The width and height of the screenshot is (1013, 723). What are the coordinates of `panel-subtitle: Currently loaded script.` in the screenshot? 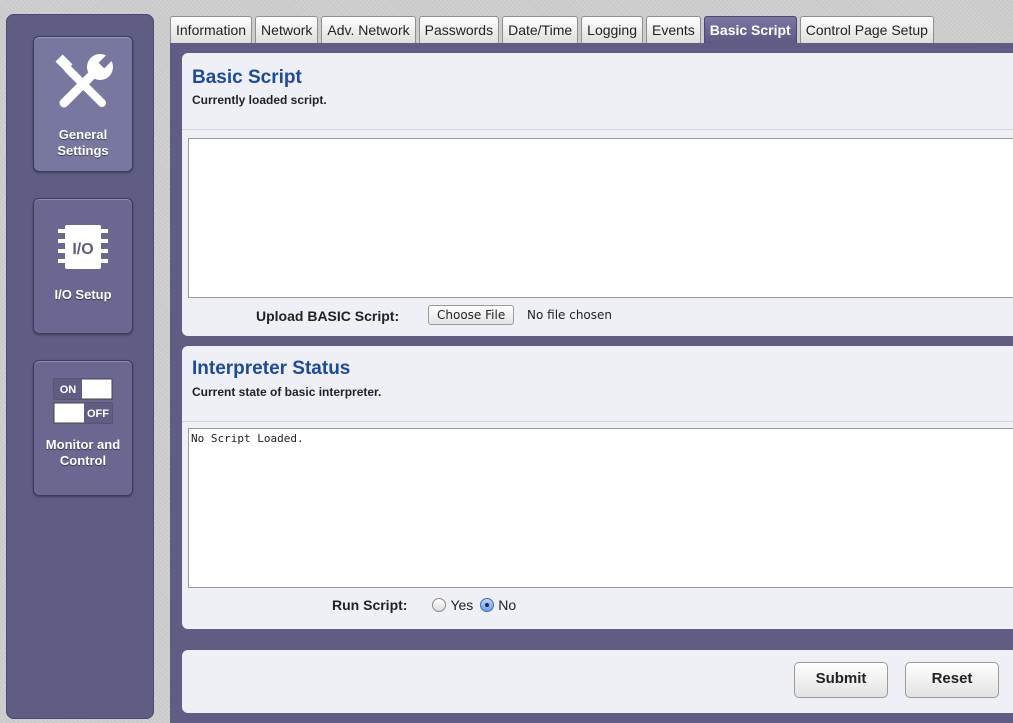 It's located at (259, 100).